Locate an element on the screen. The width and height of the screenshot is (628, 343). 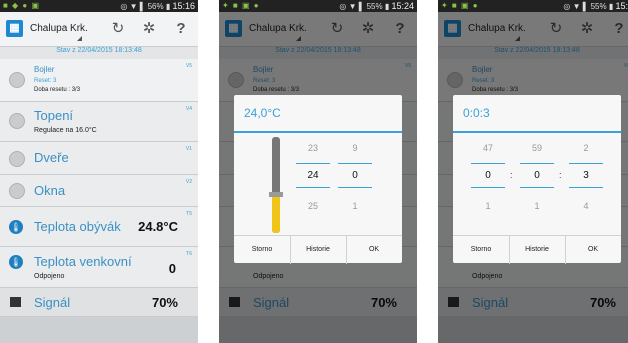
status-time: 15:2 is located at coordinates (621, 6).